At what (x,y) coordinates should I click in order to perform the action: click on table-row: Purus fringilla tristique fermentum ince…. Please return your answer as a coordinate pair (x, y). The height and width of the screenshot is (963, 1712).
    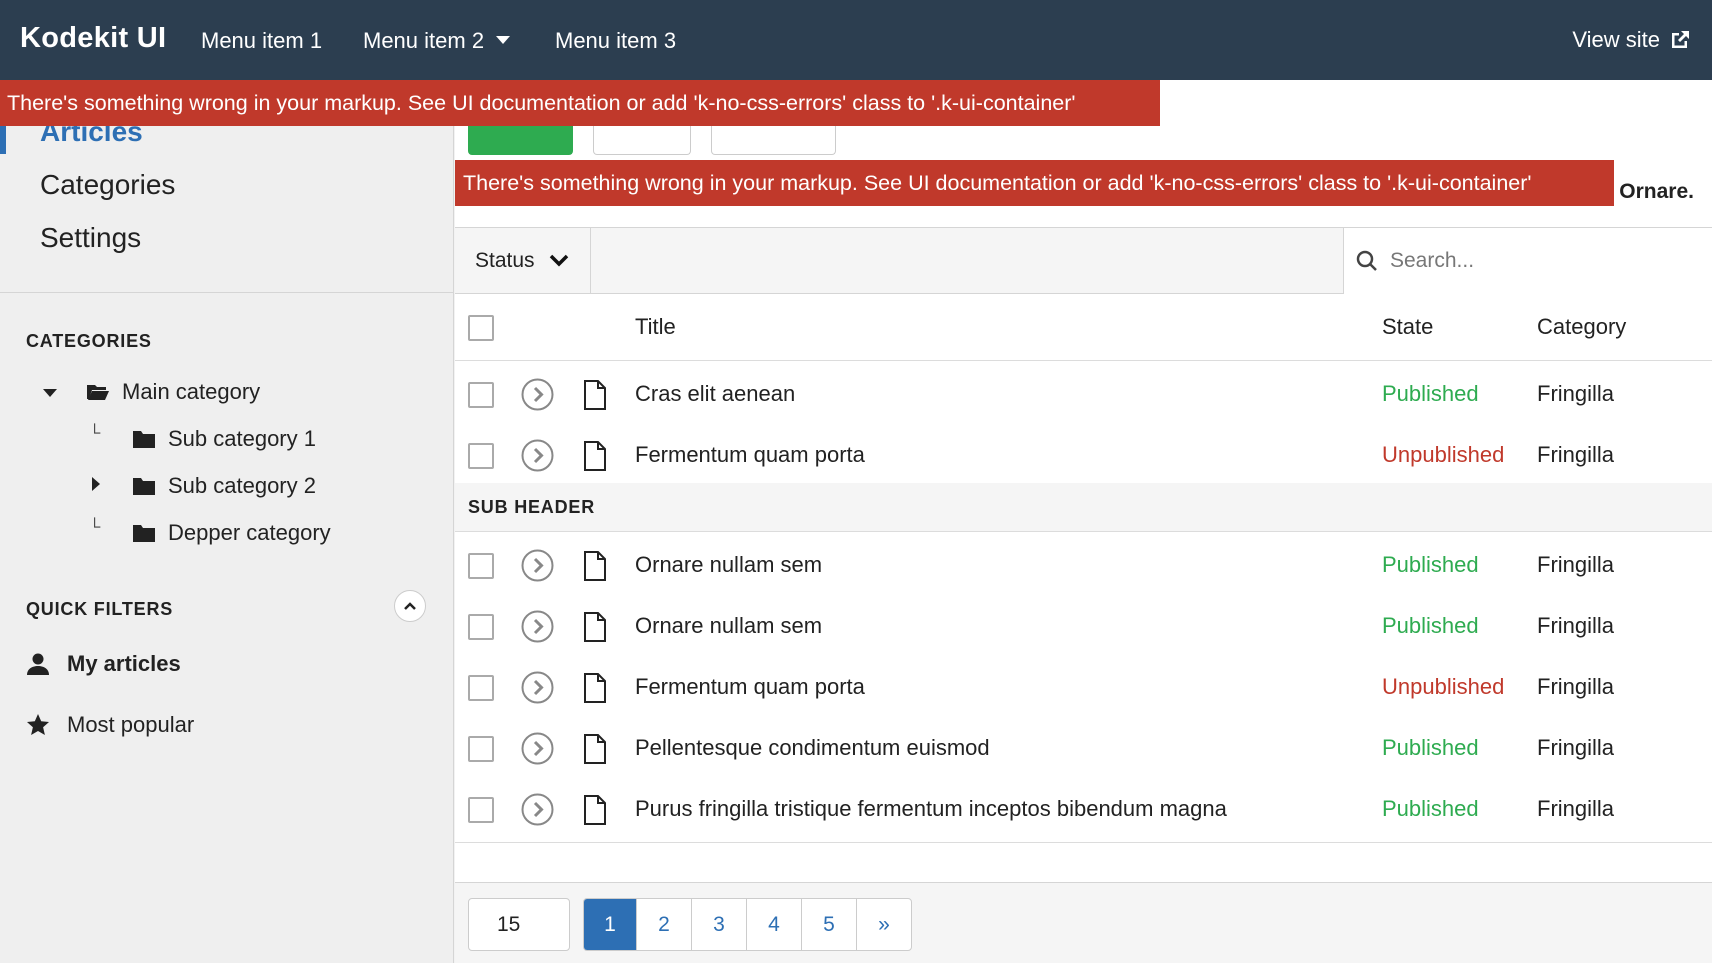
    Looking at the image, I should click on (1083, 809).